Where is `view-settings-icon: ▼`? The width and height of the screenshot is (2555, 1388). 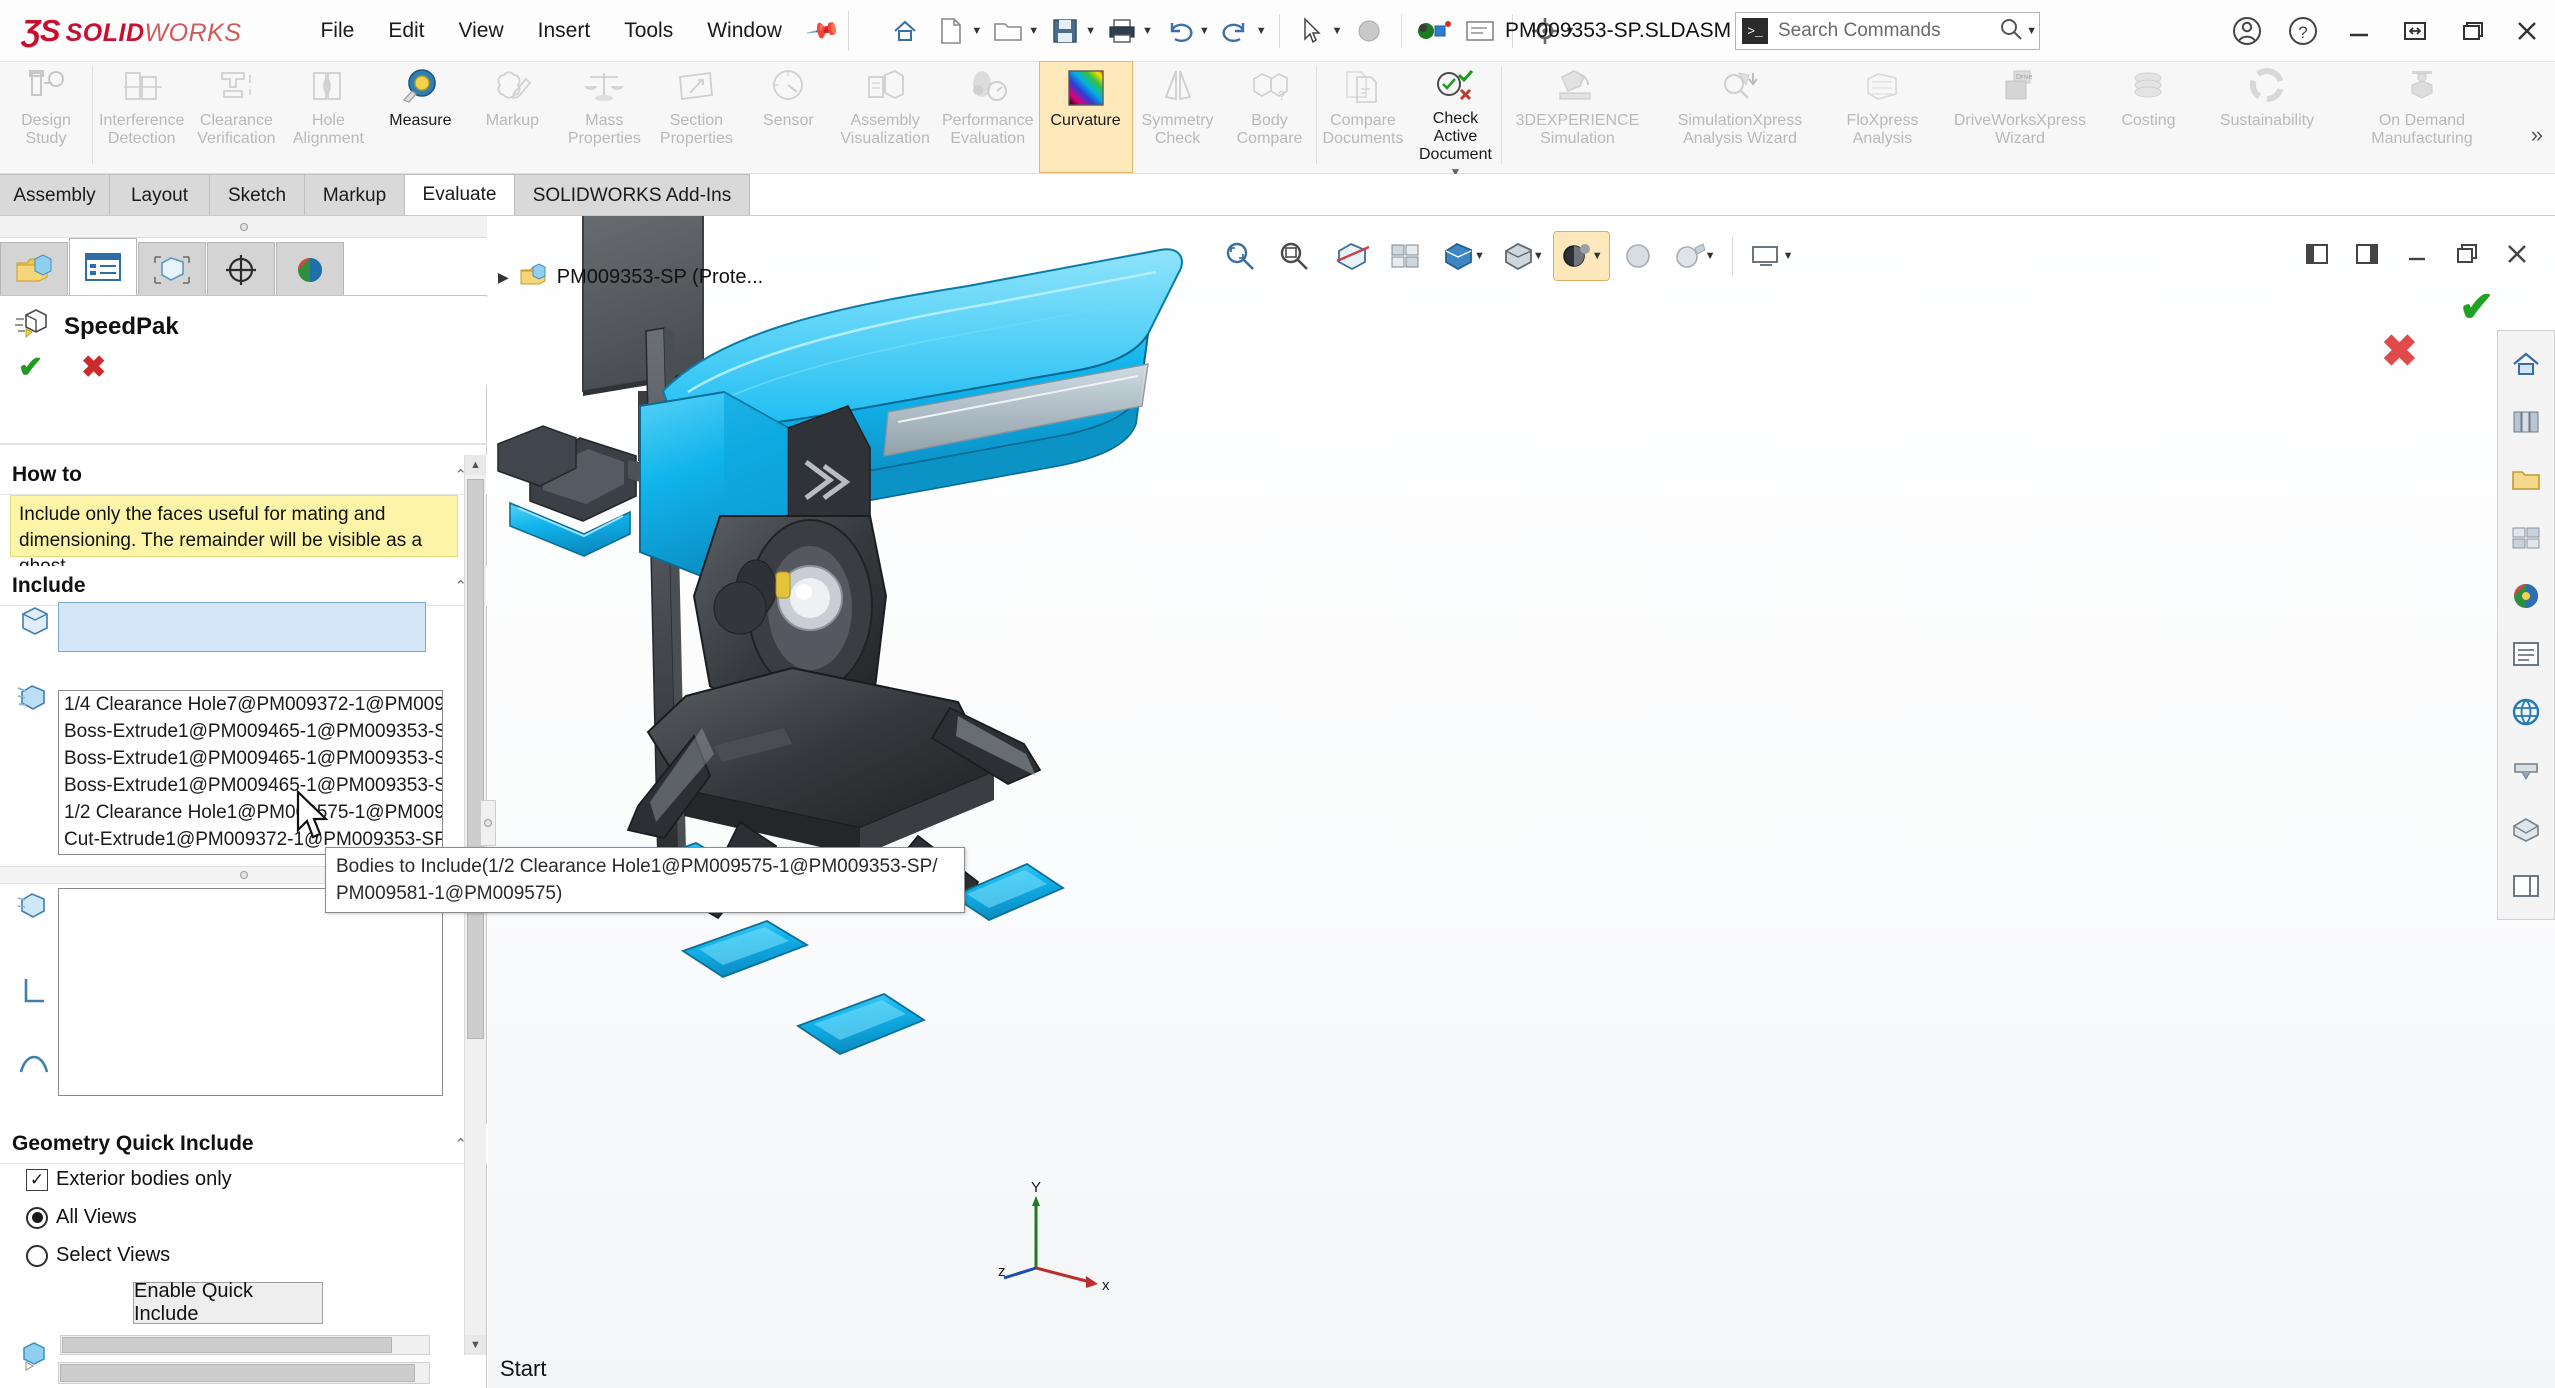 view-settings-icon: ▼ is located at coordinates (1771, 256).